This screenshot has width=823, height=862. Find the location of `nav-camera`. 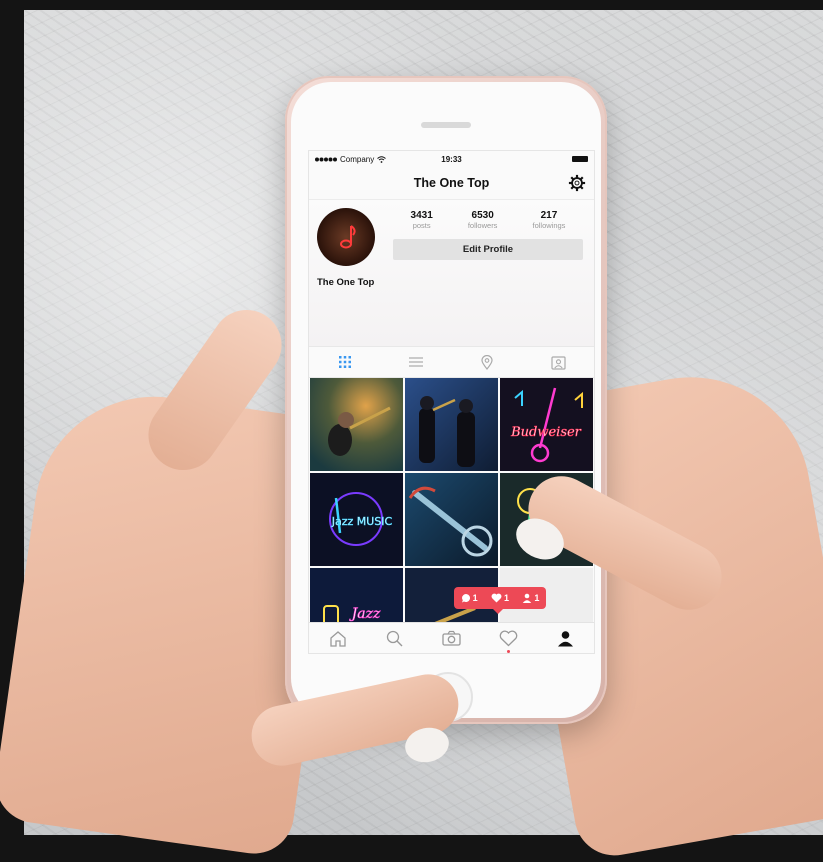

nav-camera is located at coordinates (452, 638).